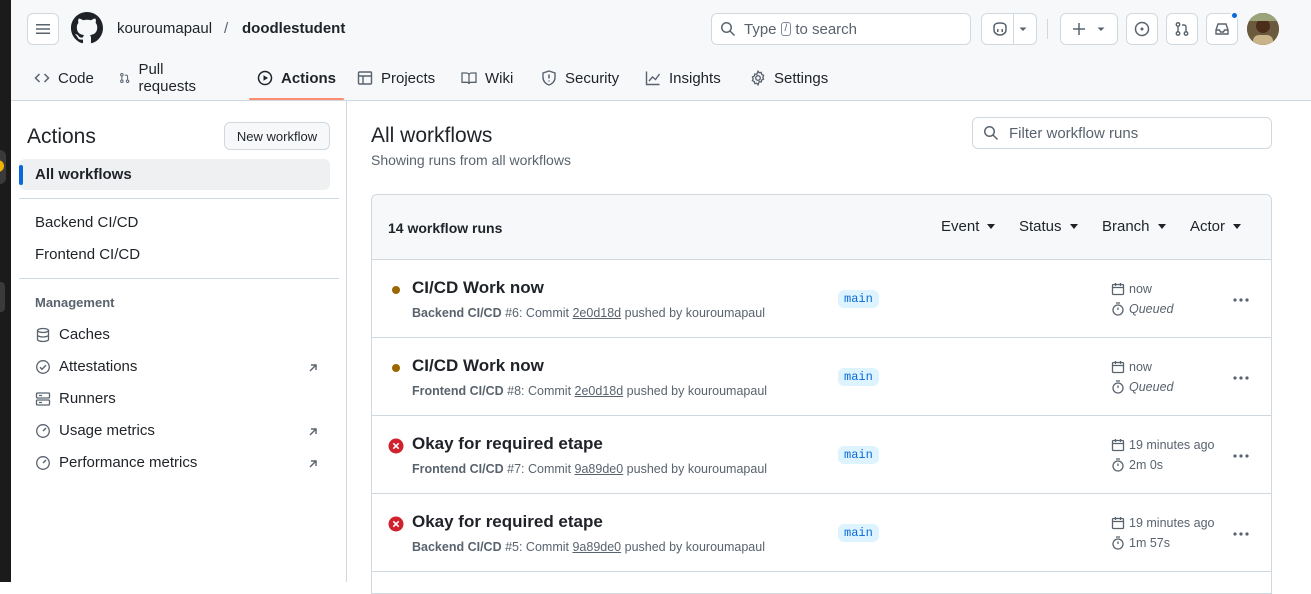  Describe the element at coordinates (789, 78) in the screenshot. I see `tab-settings: Settings` at that location.